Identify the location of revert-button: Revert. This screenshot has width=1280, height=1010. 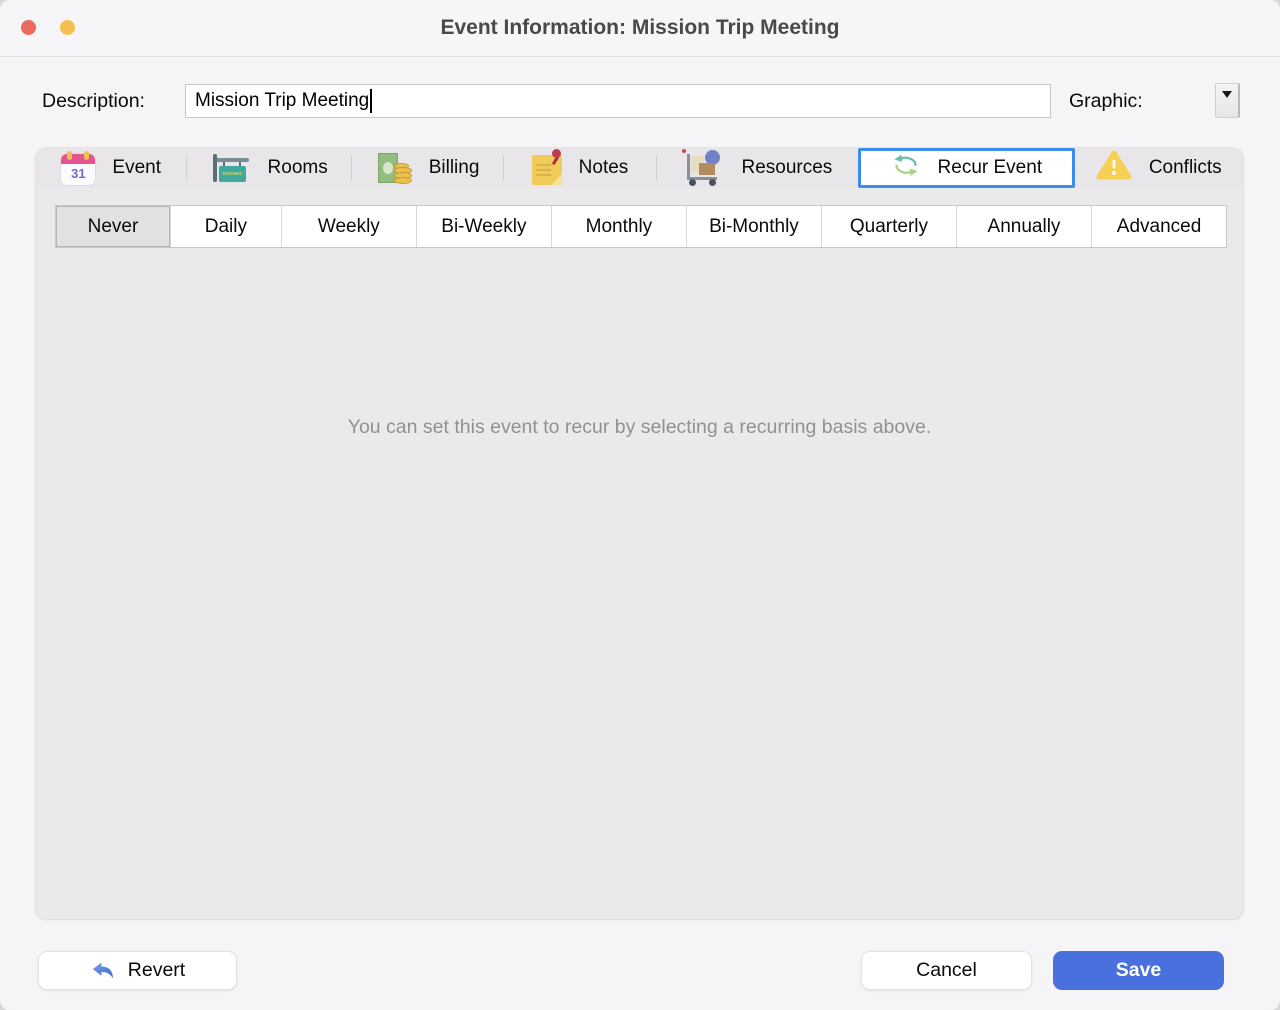
(137, 970).